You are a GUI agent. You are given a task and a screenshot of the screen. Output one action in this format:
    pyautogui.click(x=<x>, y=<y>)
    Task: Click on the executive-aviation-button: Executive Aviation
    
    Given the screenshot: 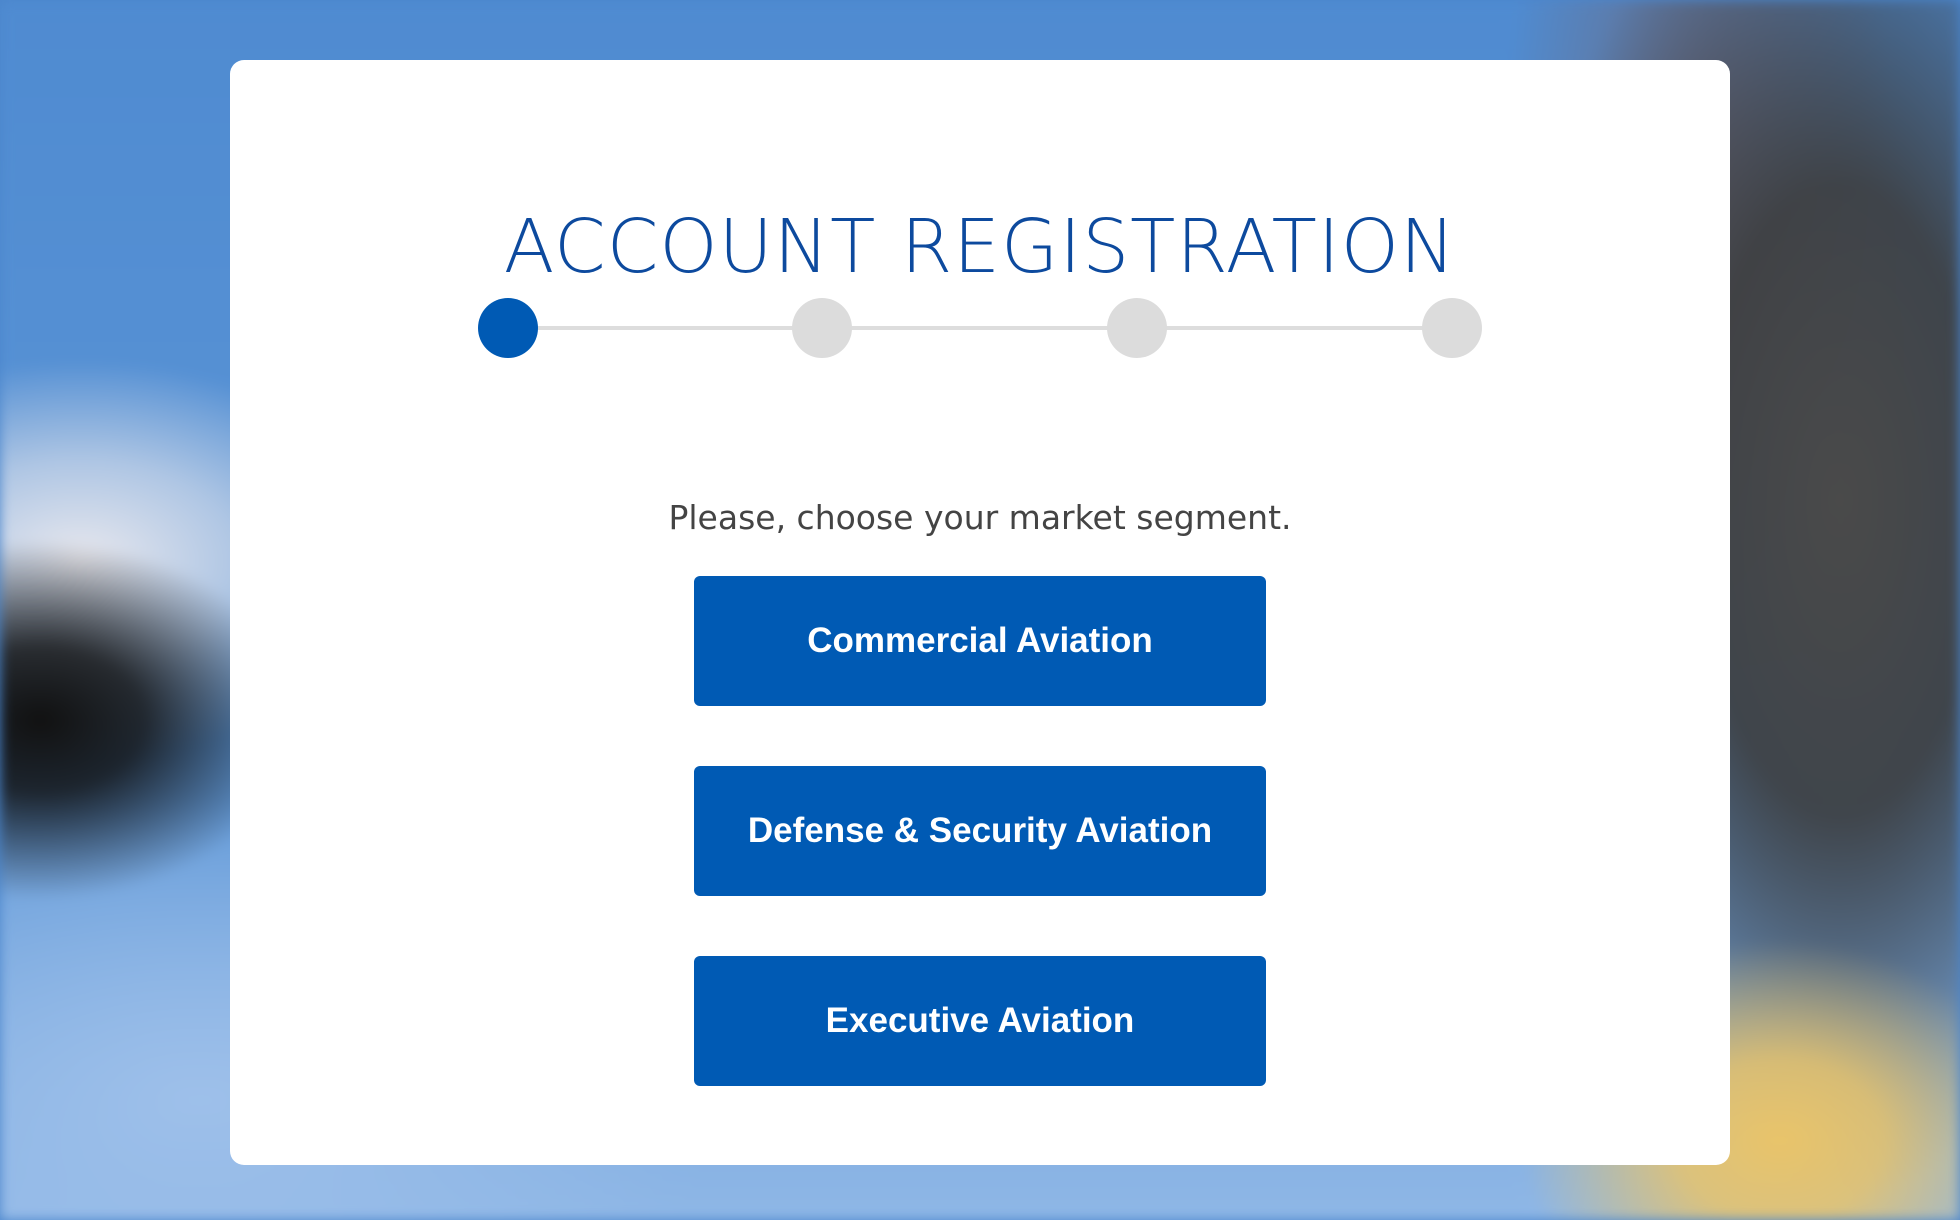 What is the action you would take?
    pyautogui.click(x=980, y=1021)
    